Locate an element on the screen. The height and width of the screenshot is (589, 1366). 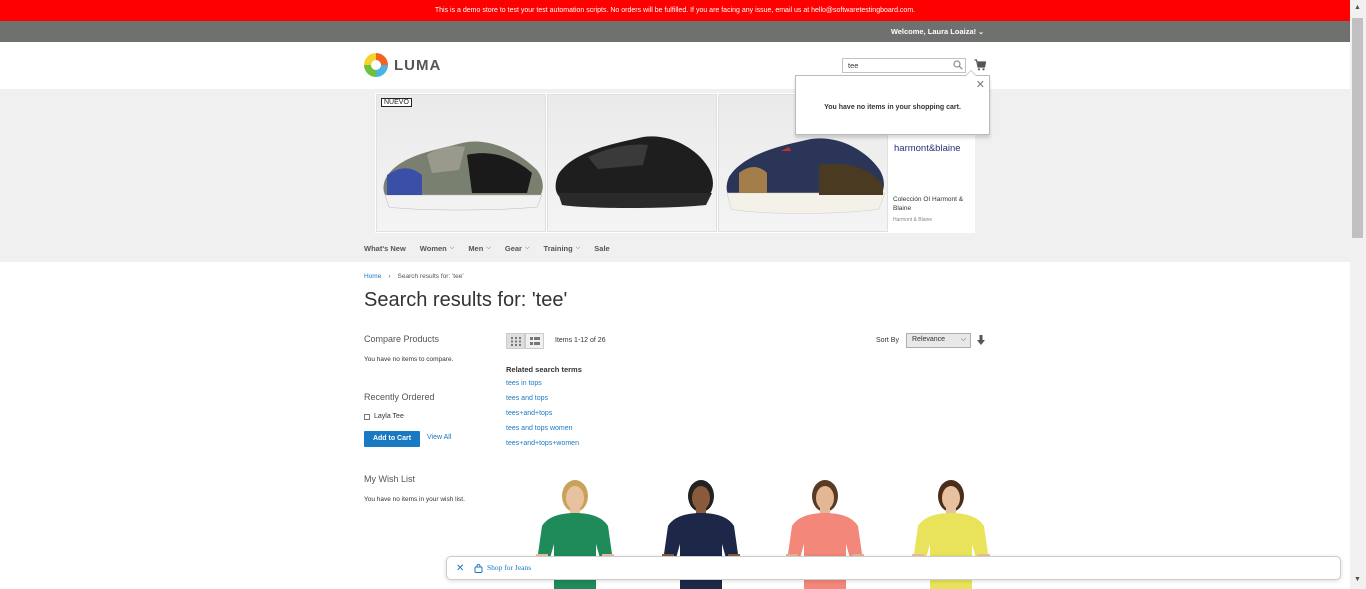
related-term-link: tees and tops women is located at coordinates (539, 428).